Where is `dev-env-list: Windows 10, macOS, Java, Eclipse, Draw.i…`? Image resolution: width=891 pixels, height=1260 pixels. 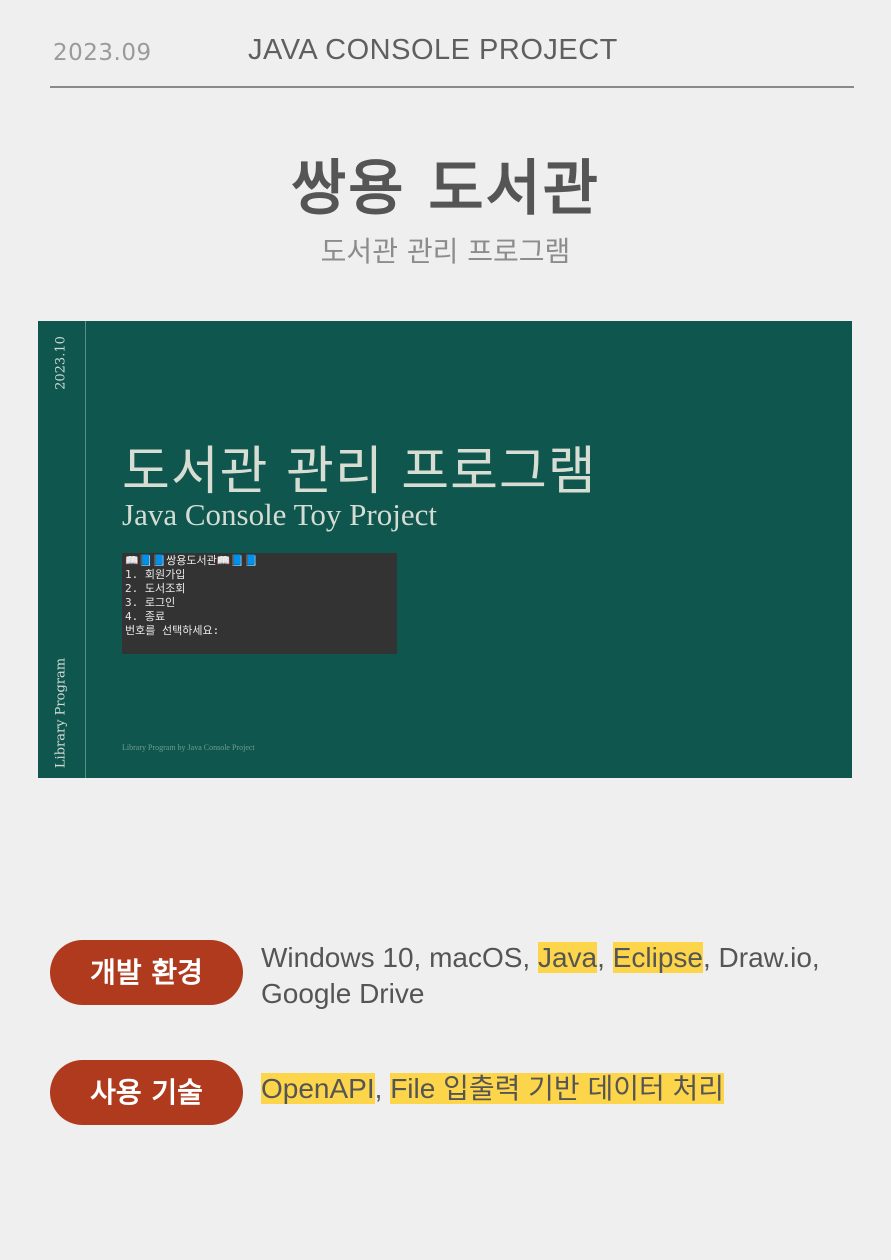
dev-env-list: Windows 10, macOS, Java, Eclipse, Draw.i… is located at coordinates (556, 976).